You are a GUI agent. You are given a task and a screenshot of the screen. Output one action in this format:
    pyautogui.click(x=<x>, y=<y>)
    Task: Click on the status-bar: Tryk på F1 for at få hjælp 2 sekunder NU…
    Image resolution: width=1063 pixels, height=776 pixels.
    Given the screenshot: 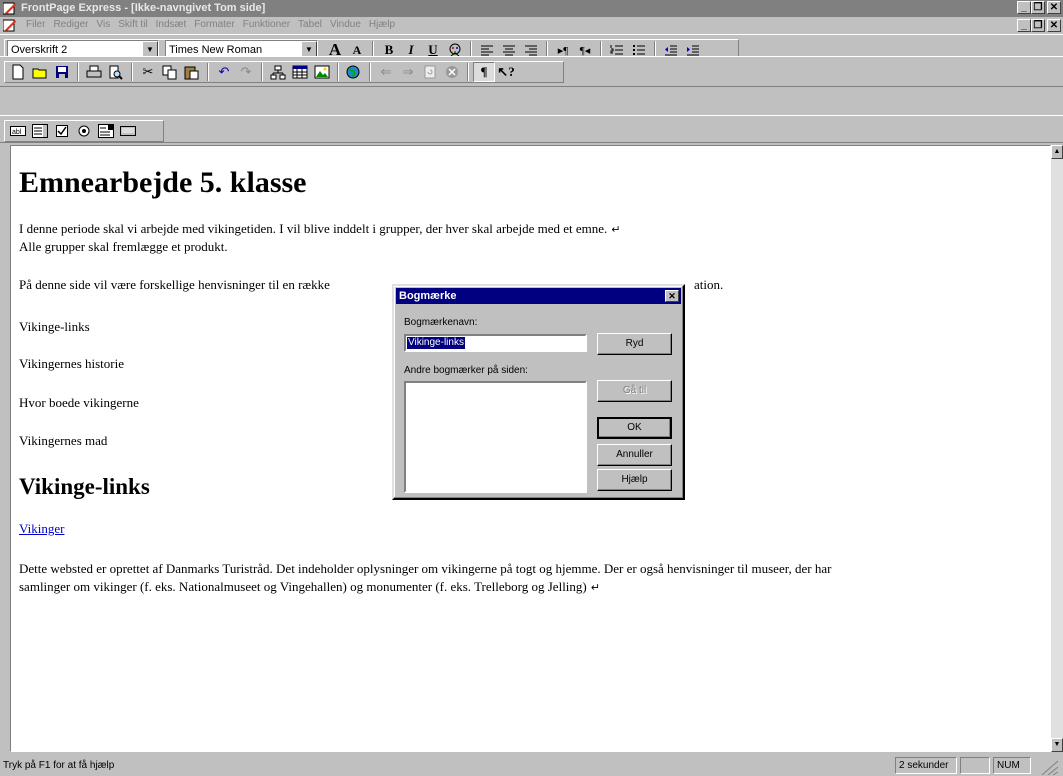 What is the action you would take?
    pyautogui.click(x=531, y=765)
    